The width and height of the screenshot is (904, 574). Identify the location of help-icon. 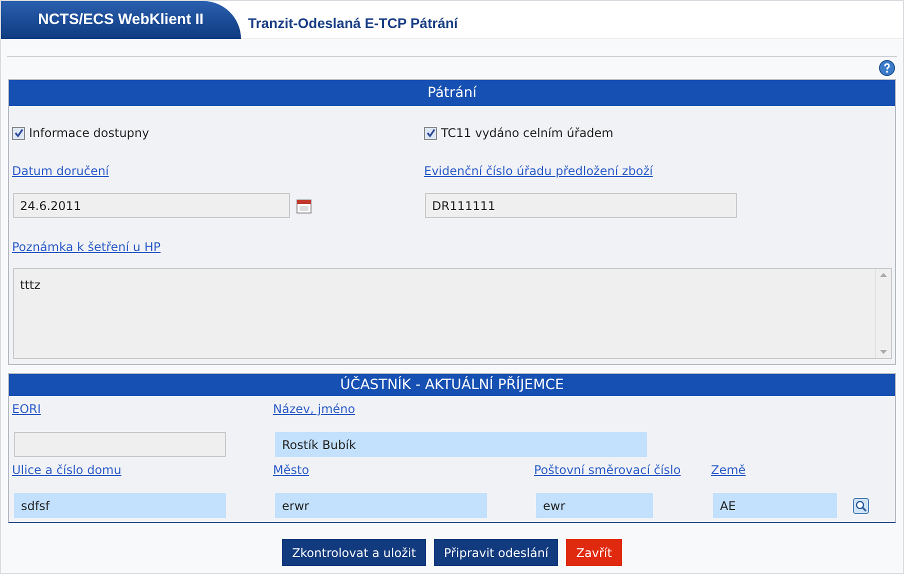
(887, 68).